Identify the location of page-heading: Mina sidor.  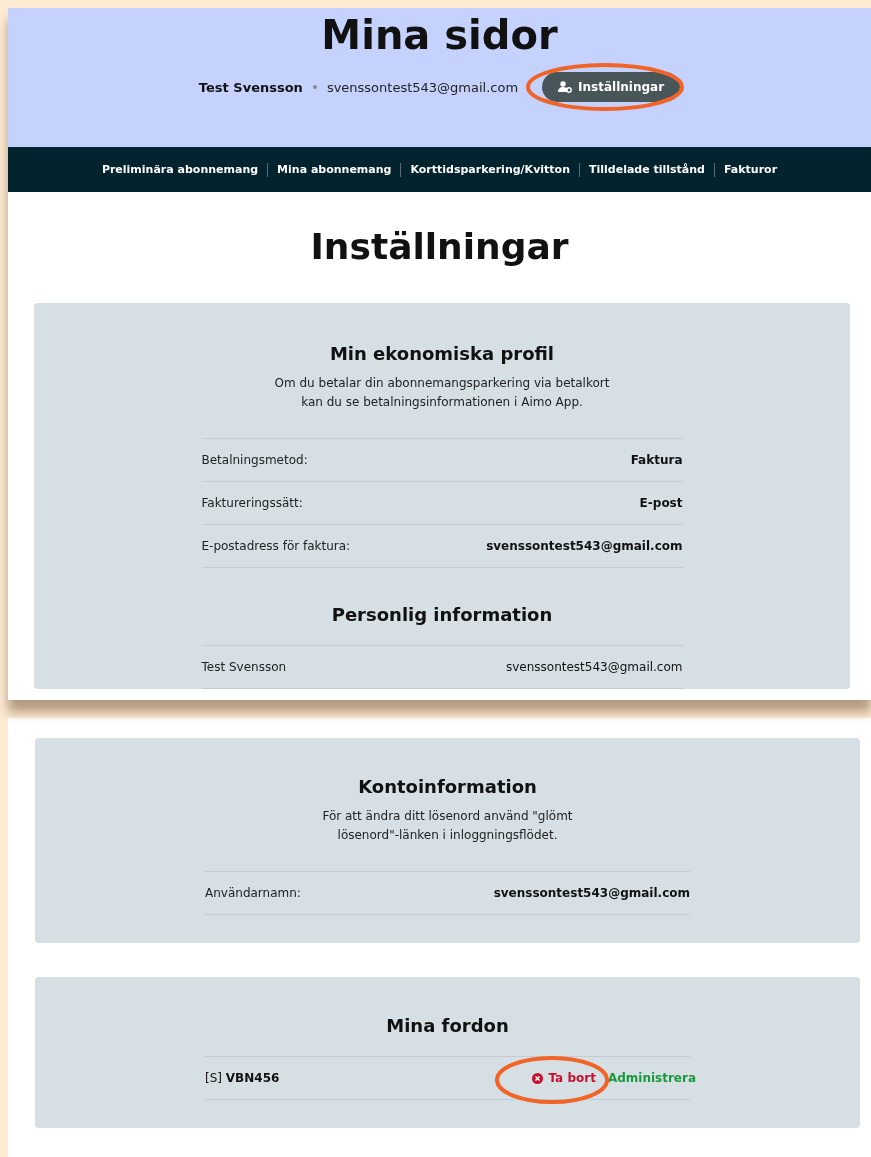
(439, 35).